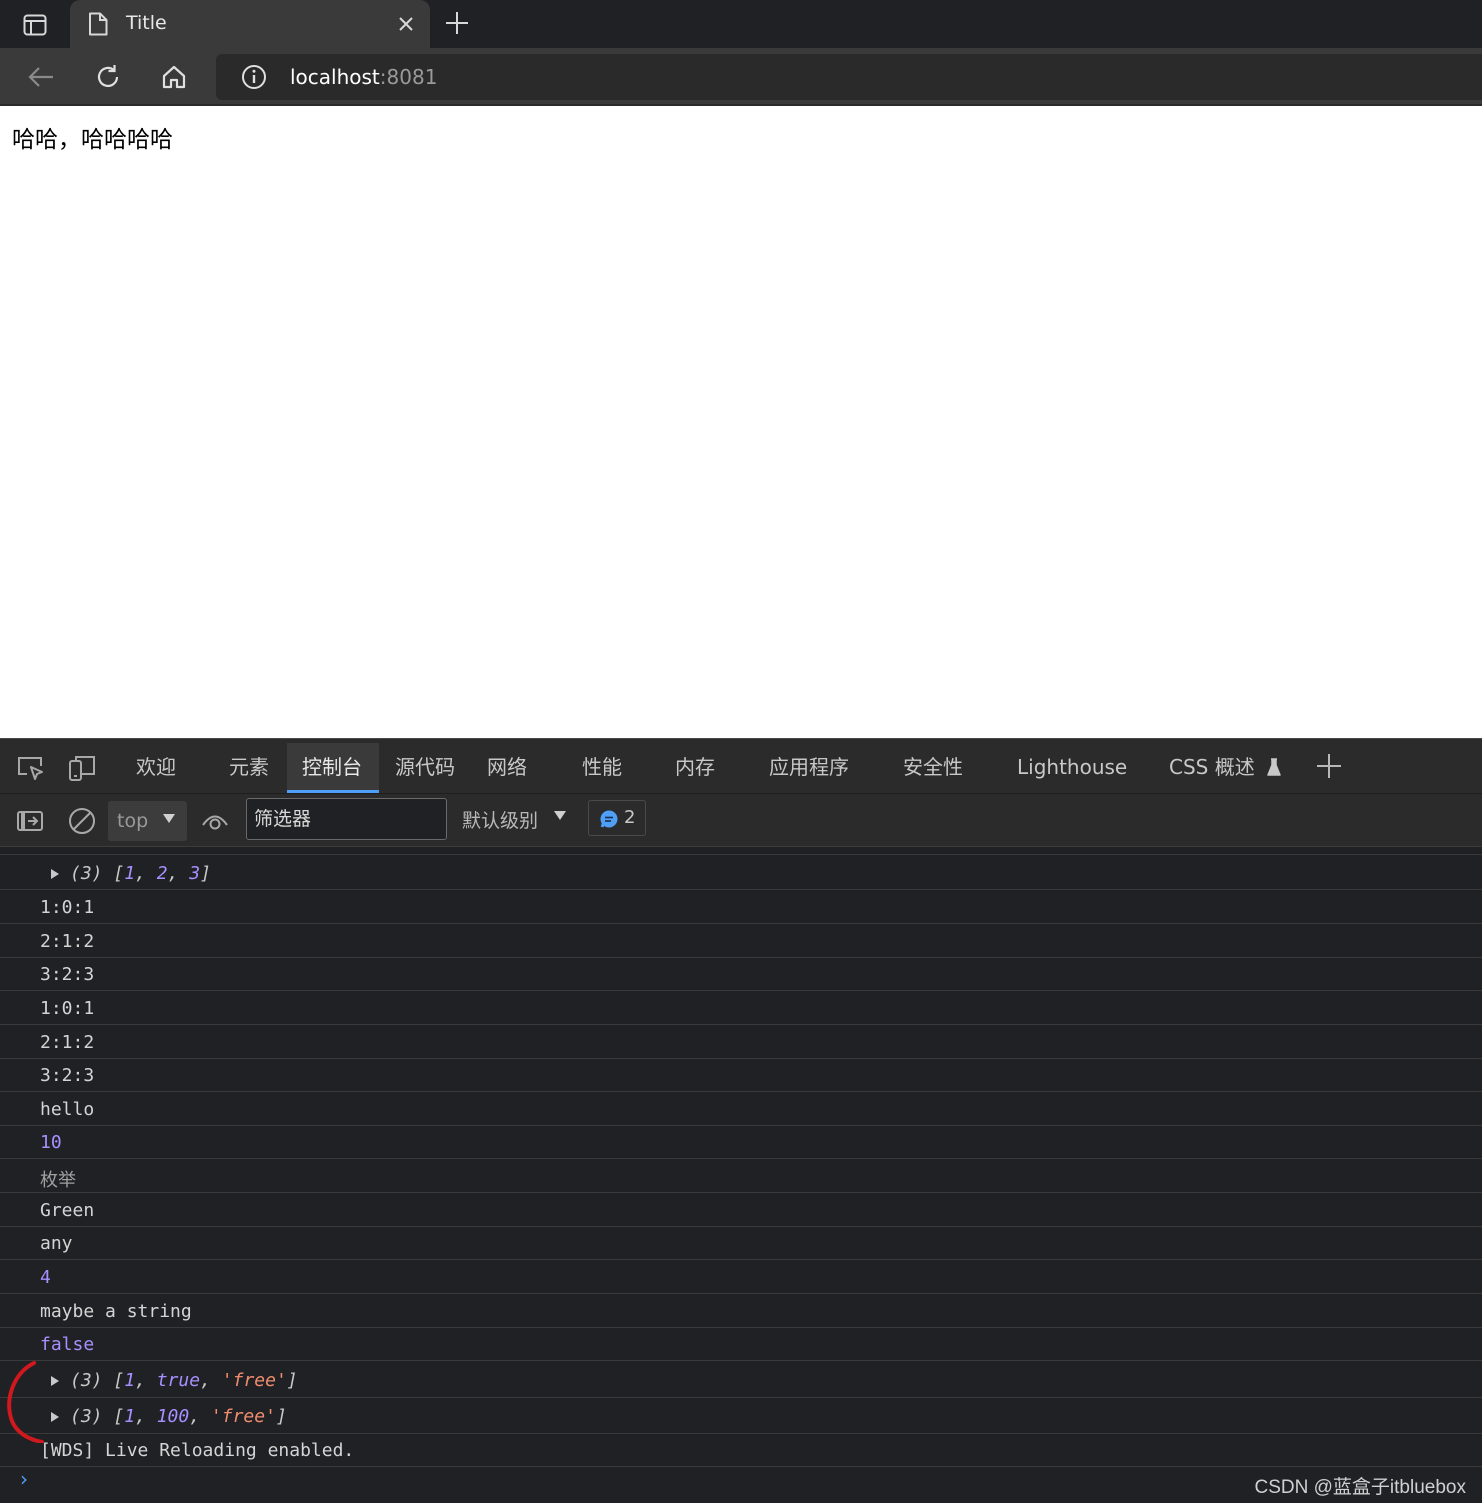  I want to click on console-log-row: false, so click(741, 1344).